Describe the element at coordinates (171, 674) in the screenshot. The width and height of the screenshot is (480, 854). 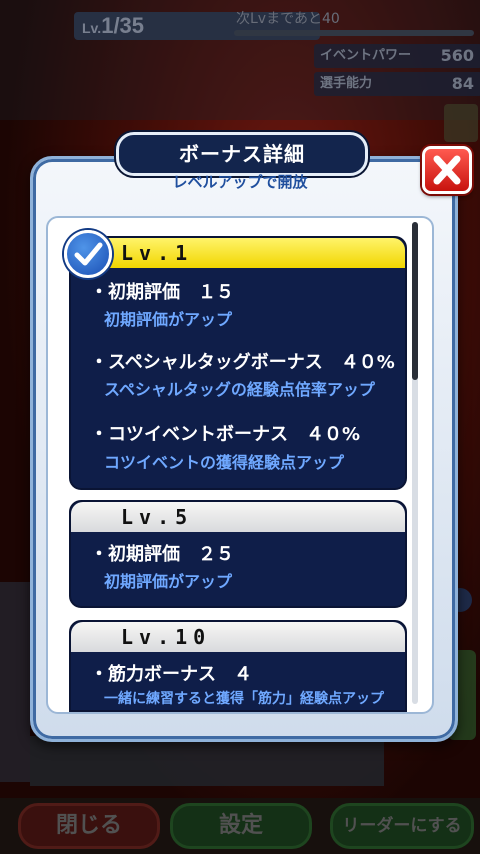
I see `bonus-title: ・筋力ボーナス ４` at that location.